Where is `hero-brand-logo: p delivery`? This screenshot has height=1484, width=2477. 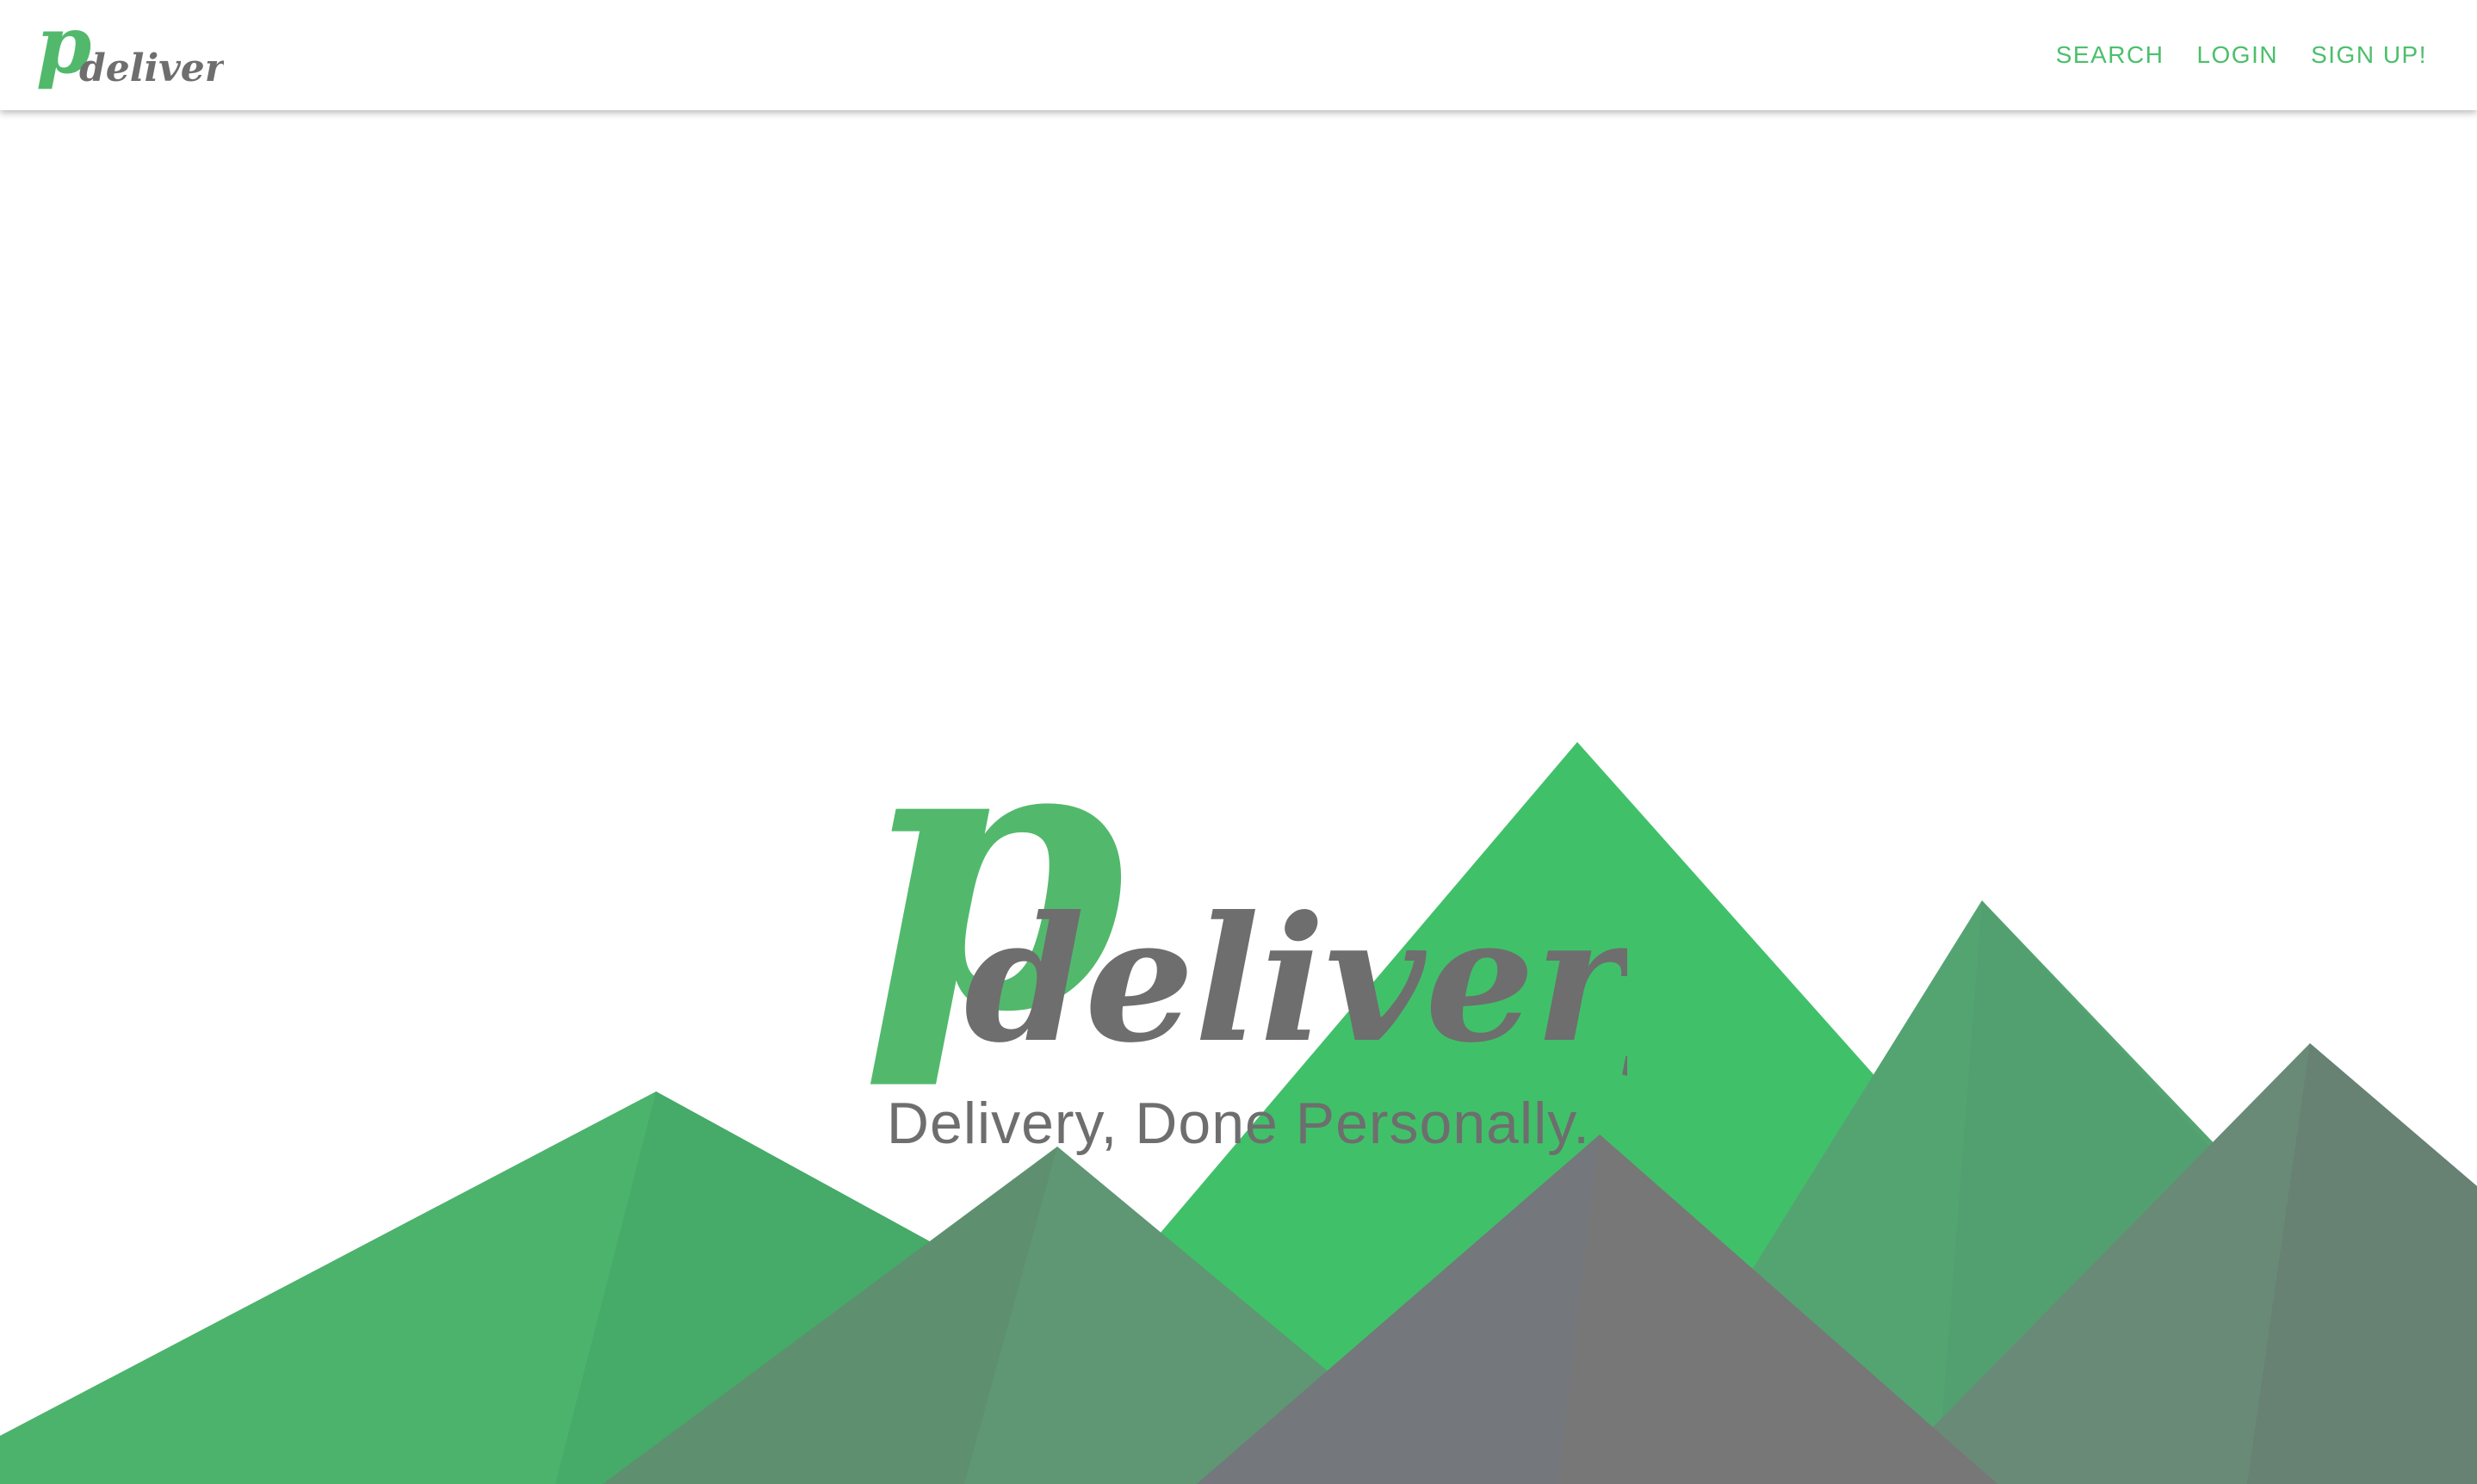 hero-brand-logo: p delivery is located at coordinates (1244, 884).